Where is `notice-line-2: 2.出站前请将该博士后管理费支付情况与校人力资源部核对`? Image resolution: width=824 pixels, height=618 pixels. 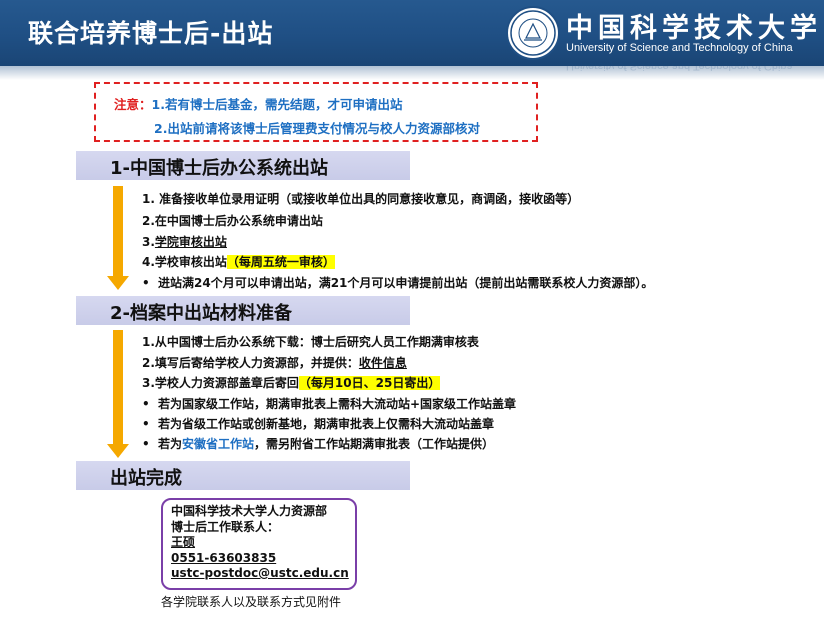
notice-line-2: 2.出站前请将该博士后管理费支付情况与校人力资源部核对 is located at coordinates (317, 128).